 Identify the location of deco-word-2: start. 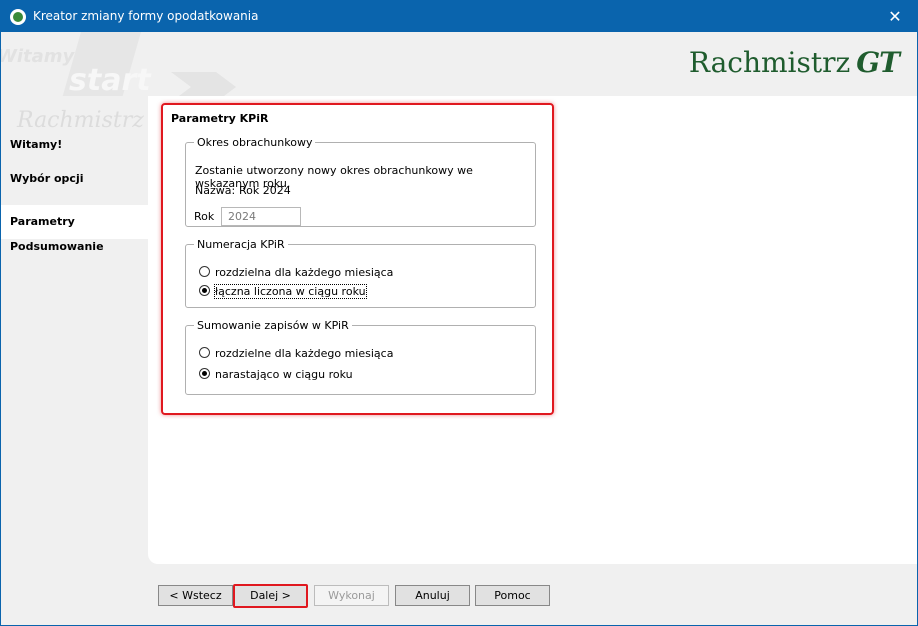
(110, 79).